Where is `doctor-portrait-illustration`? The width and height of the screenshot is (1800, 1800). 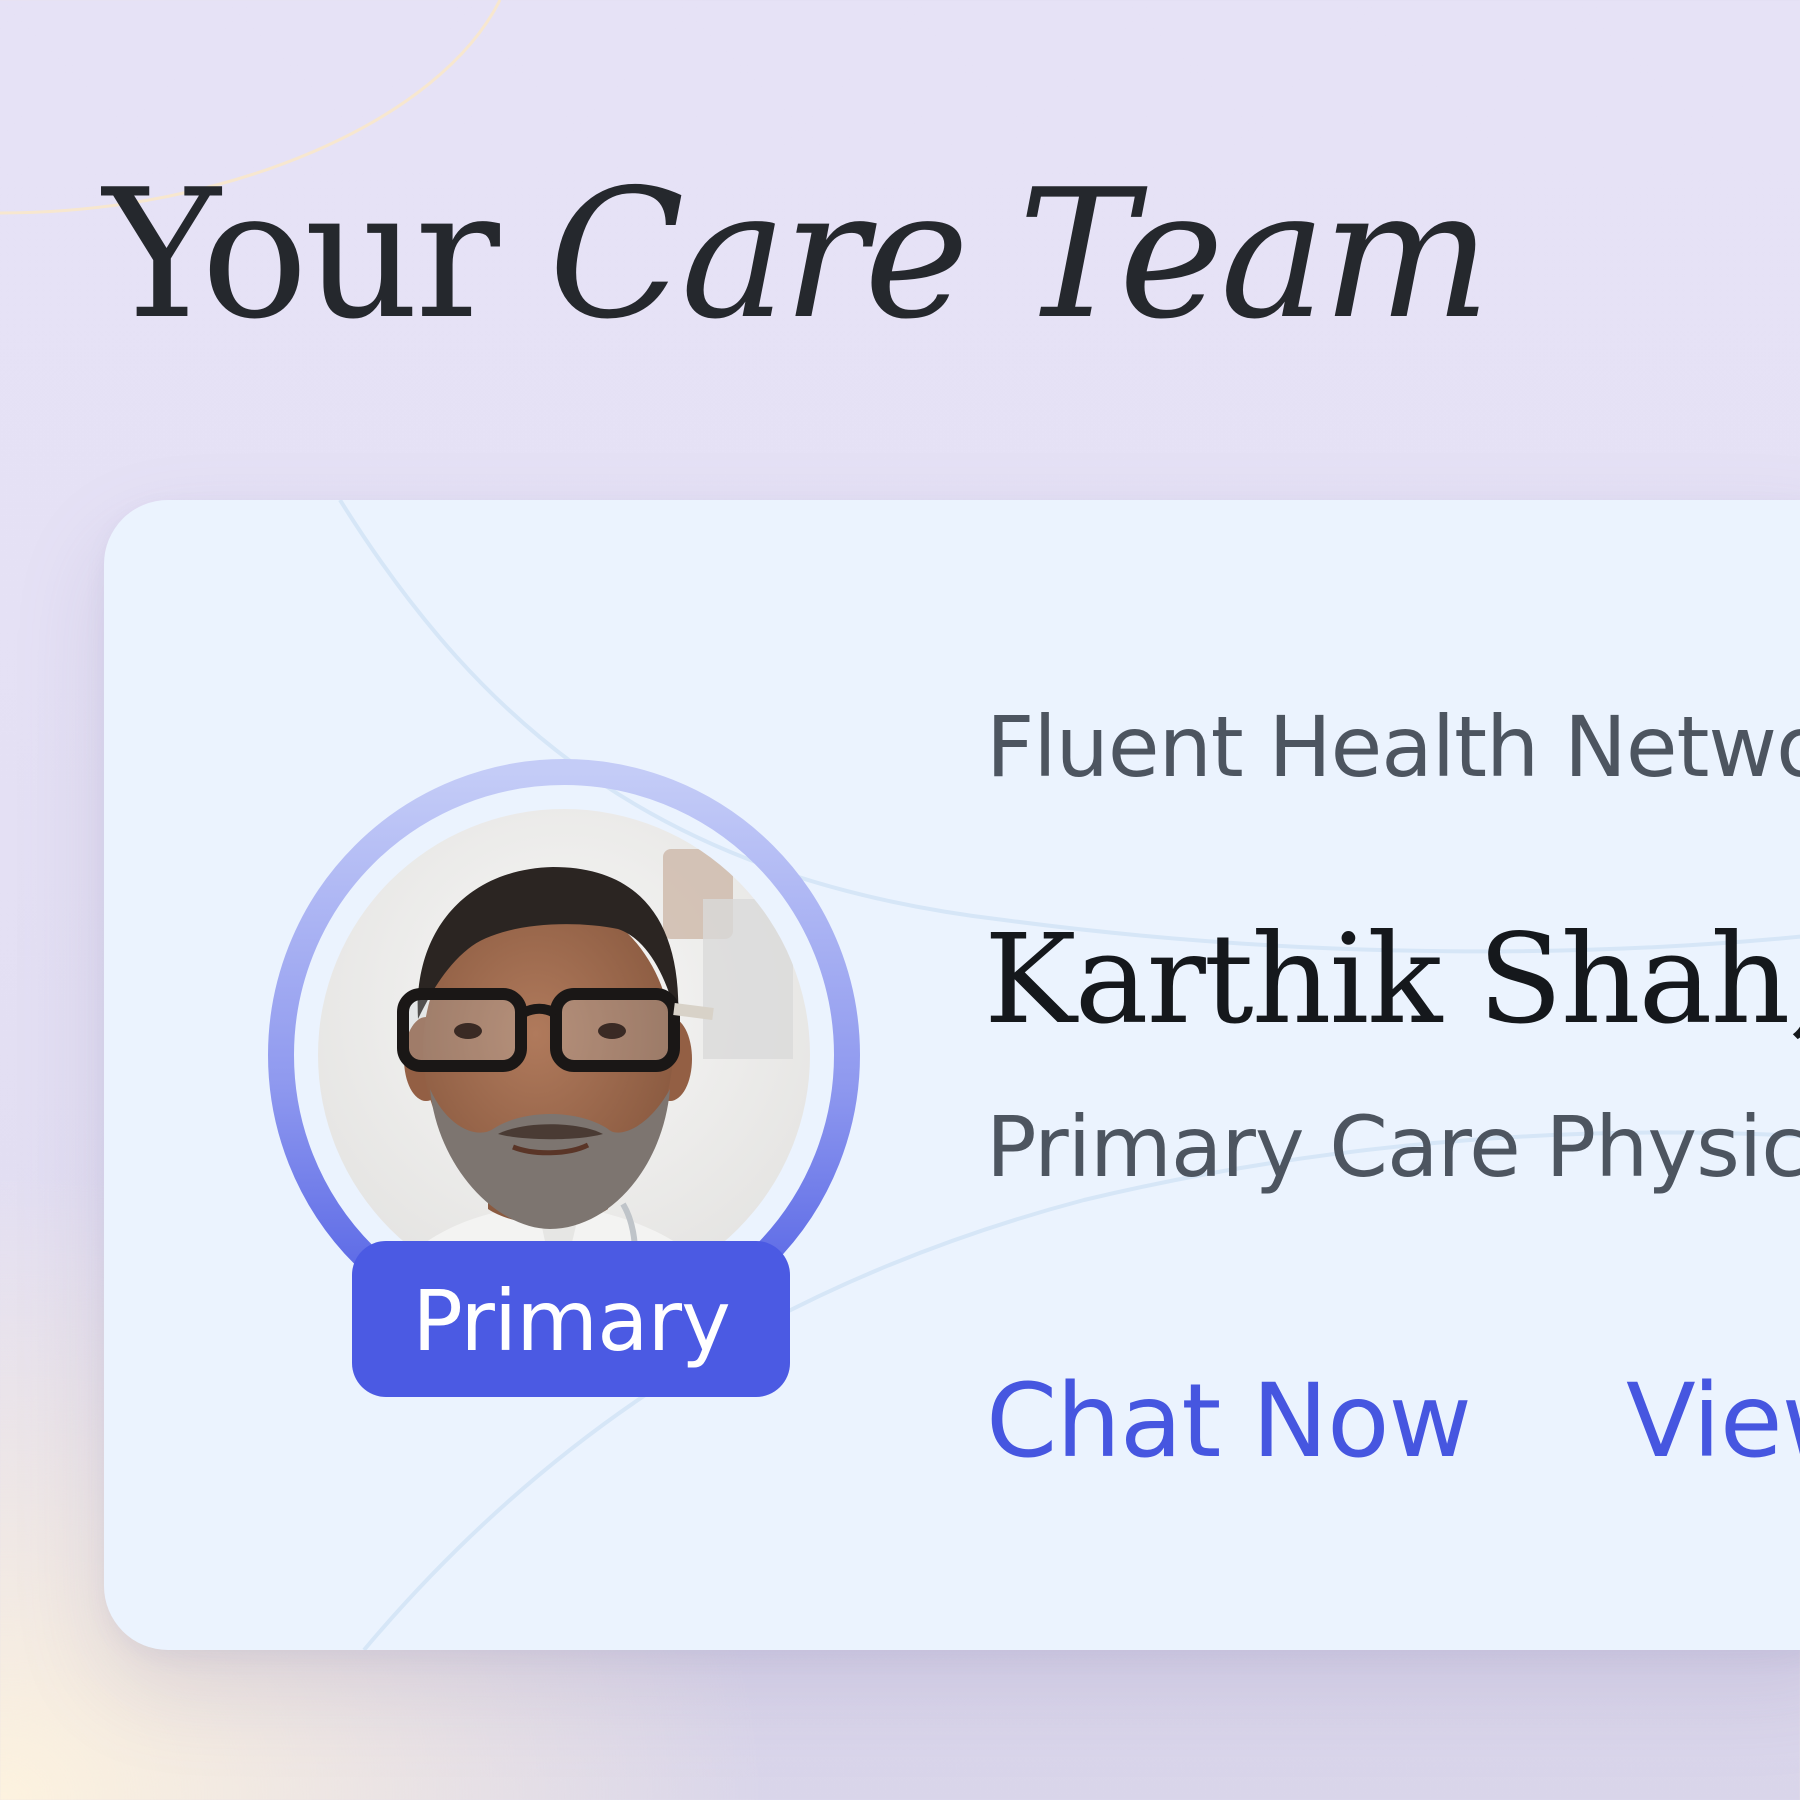
doctor-portrait-illustration is located at coordinates (564, 1055).